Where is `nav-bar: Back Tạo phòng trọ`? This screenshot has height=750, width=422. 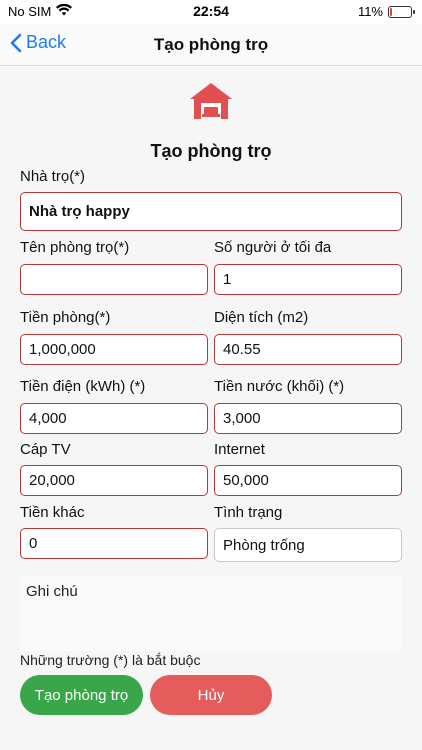 nav-bar: Back Tạo phòng trọ is located at coordinates (211, 45).